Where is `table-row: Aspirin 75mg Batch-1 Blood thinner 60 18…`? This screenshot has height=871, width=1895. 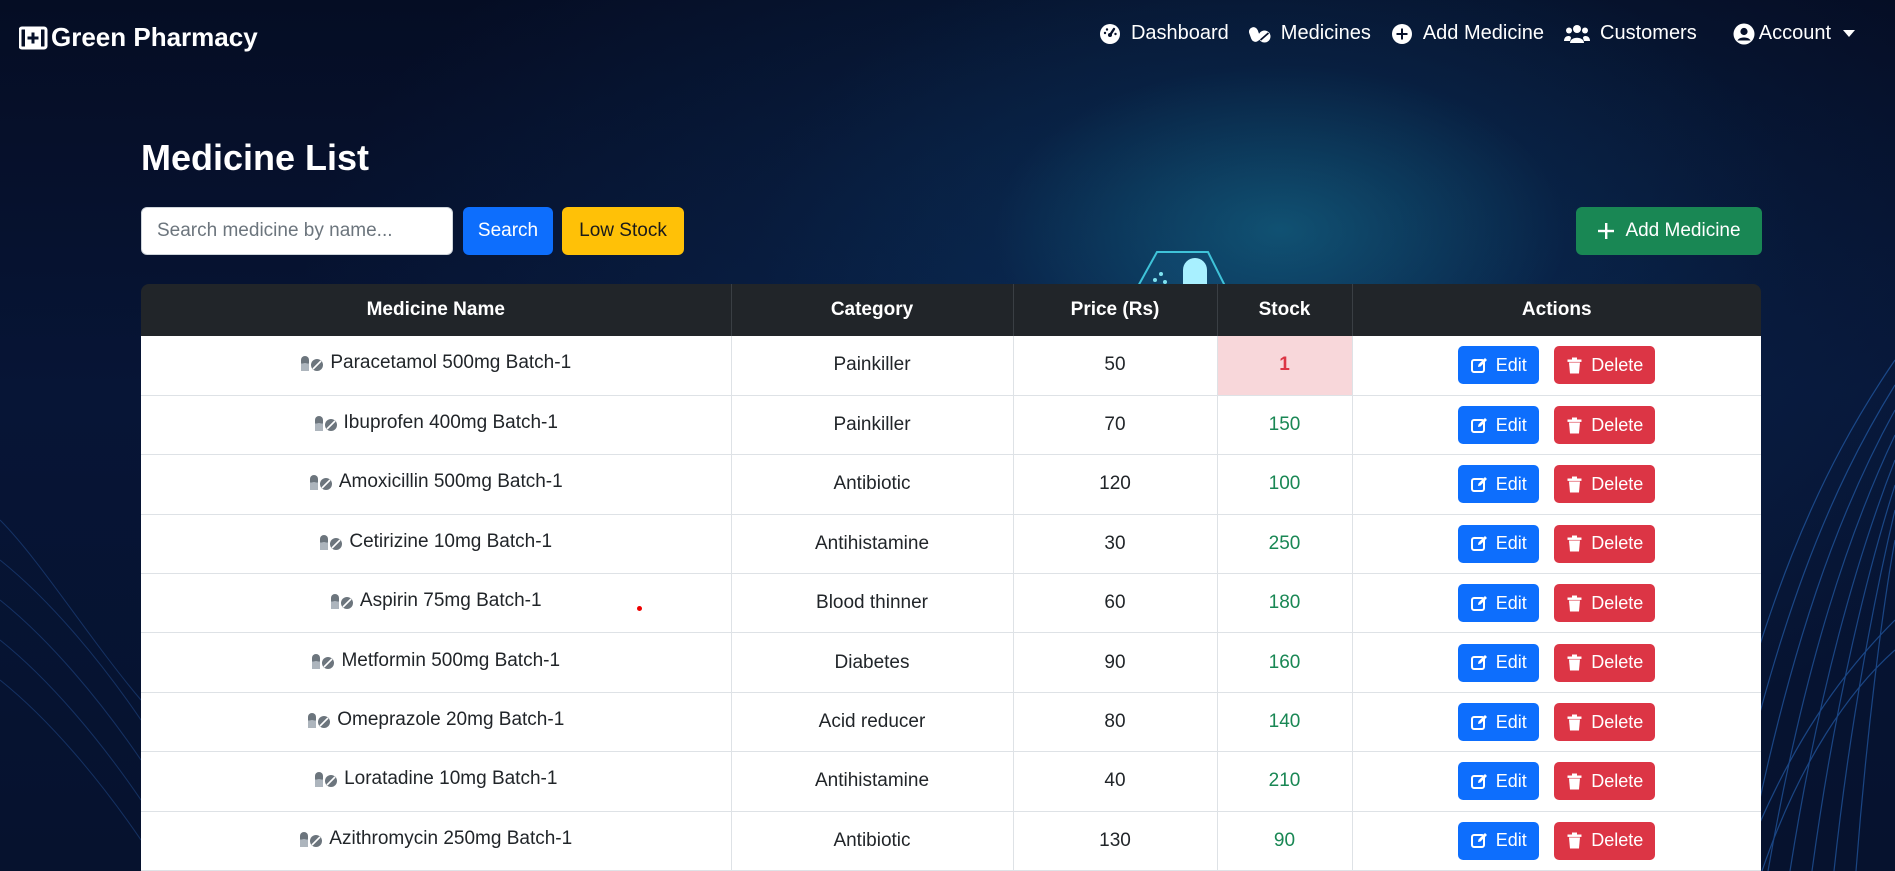
table-row: Aspirin 75mg Batch-1 Blood thinner 60 18… is located at coordinates (951, 603).